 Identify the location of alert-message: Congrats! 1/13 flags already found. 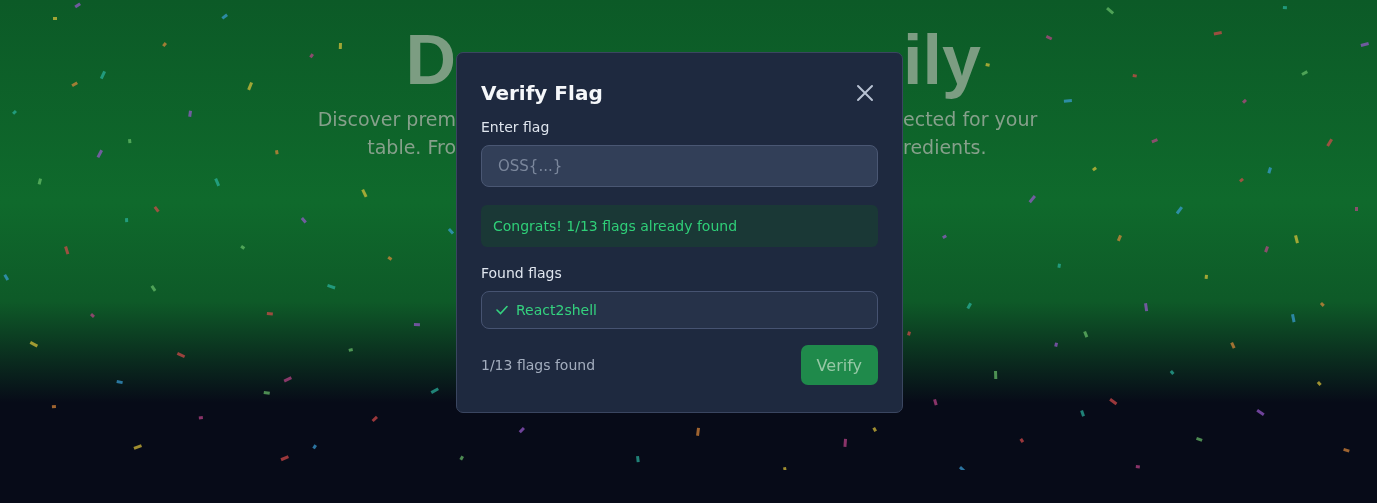
(615, 226).